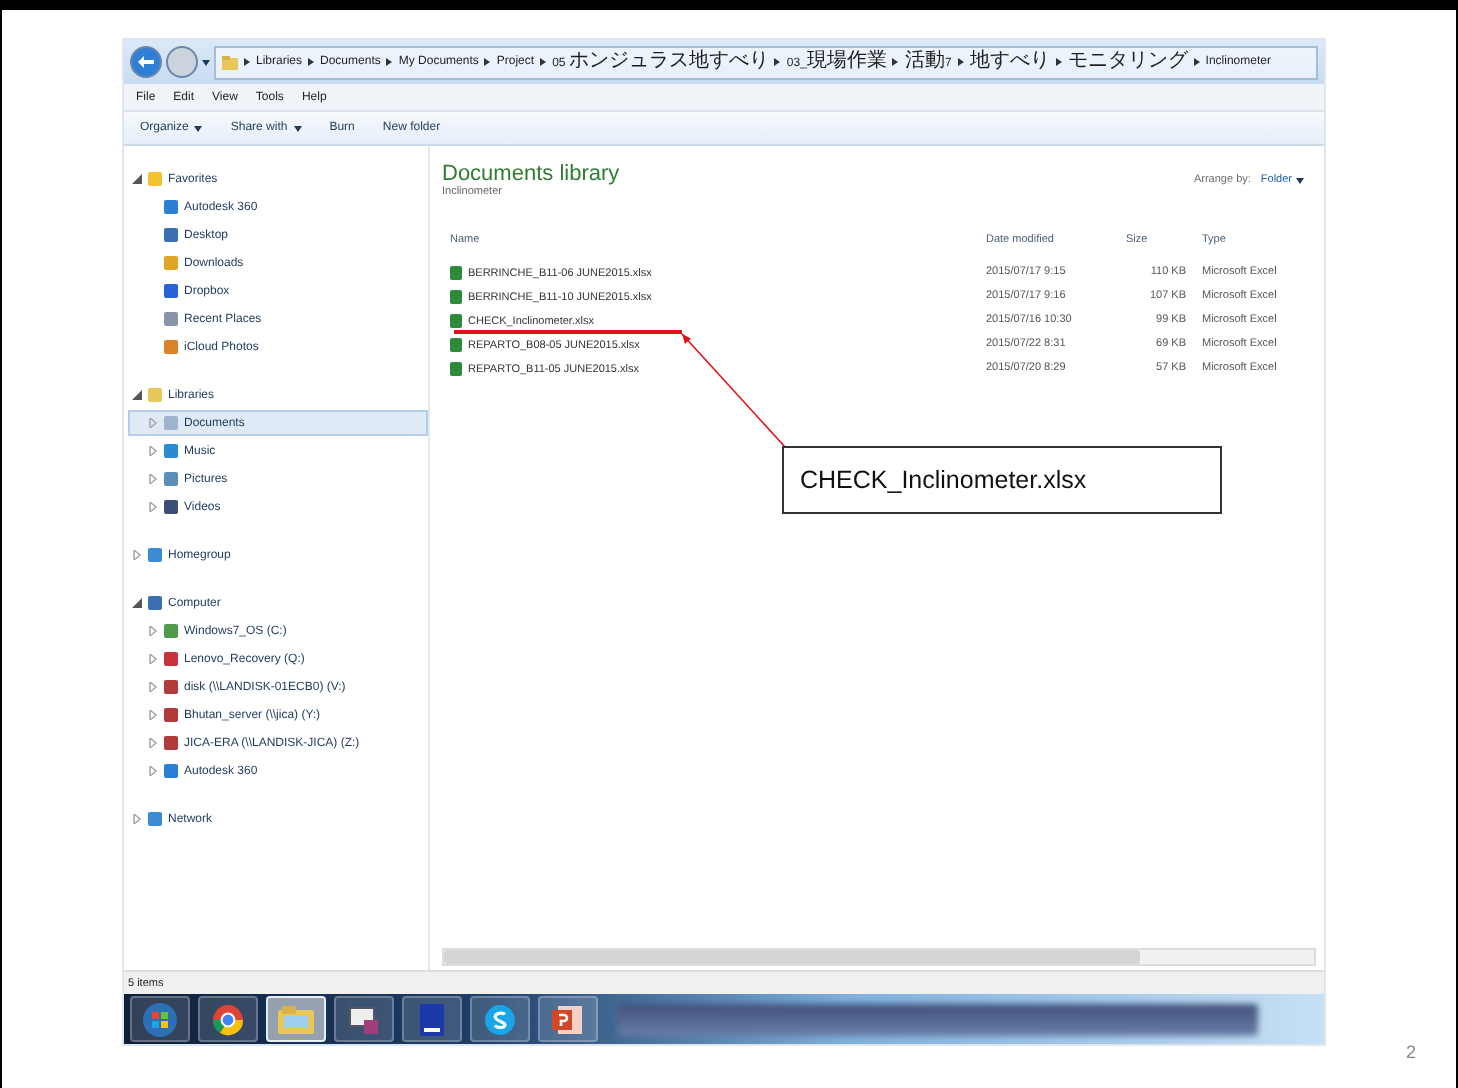 This screenshot has width=1458, height=1088. I want to click on chat-icon, so click(500, 1019).